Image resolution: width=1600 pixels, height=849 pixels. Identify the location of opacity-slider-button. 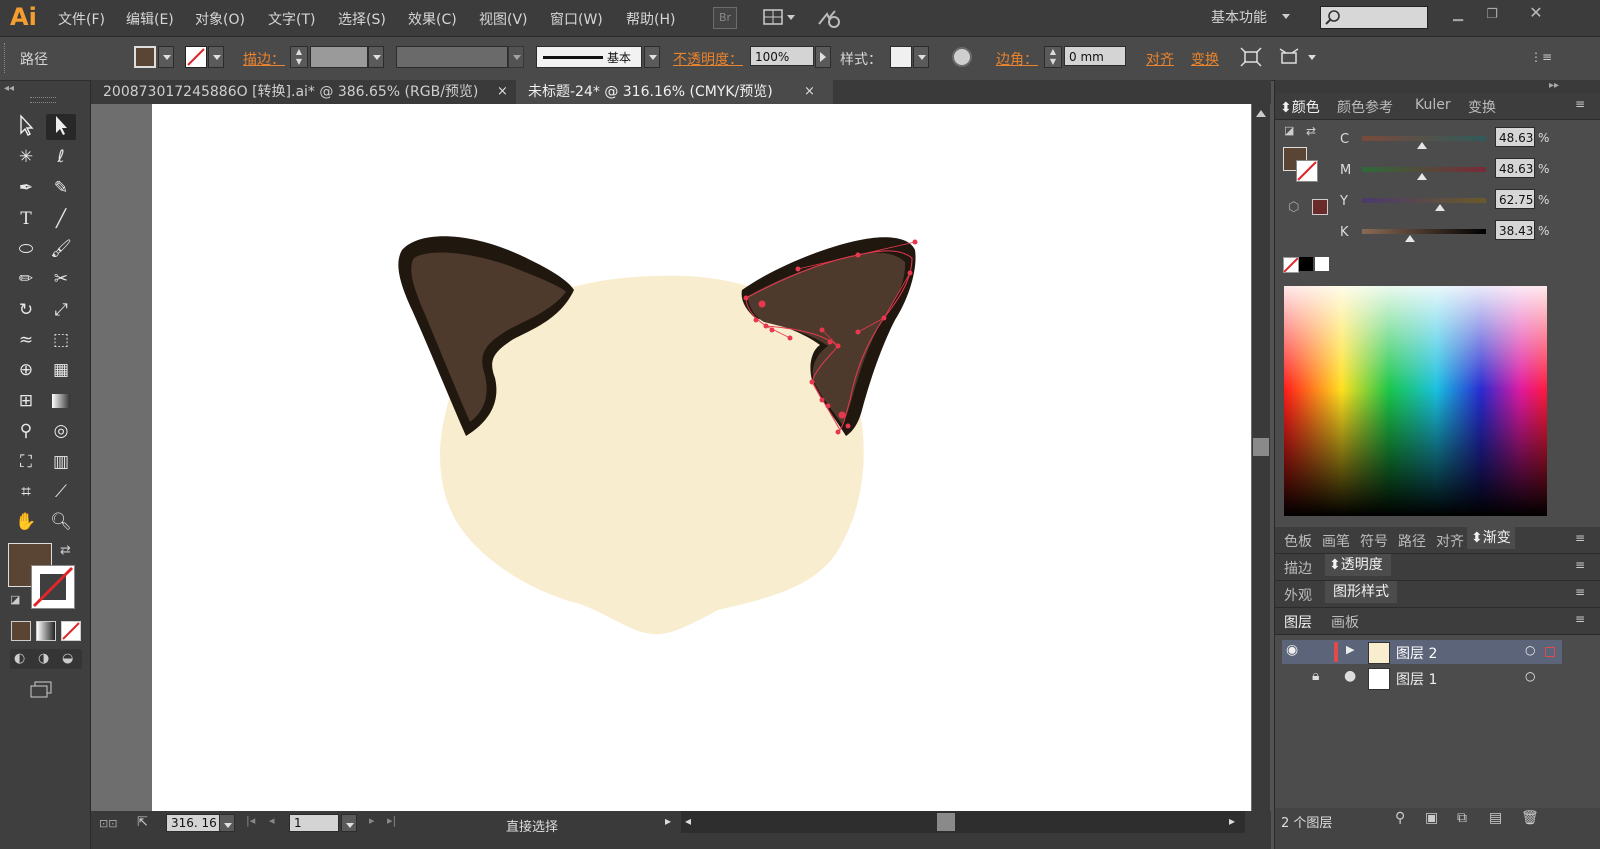
(823, 57).